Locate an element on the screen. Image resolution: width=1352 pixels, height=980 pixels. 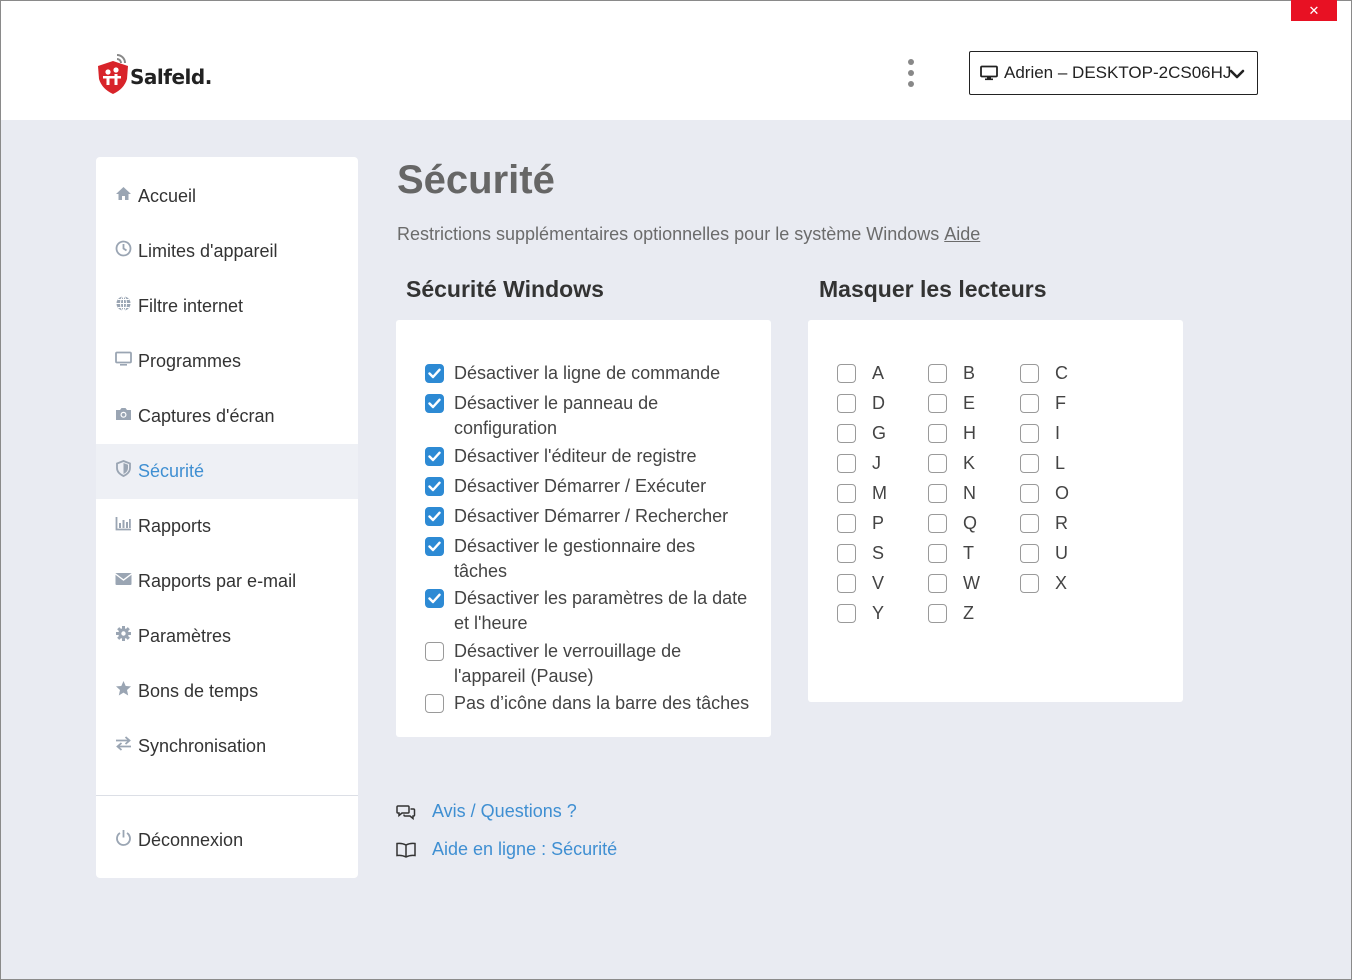
windows-security-option: Désactiver Démarrer / Rechercher is located at coordinates (576, 516).